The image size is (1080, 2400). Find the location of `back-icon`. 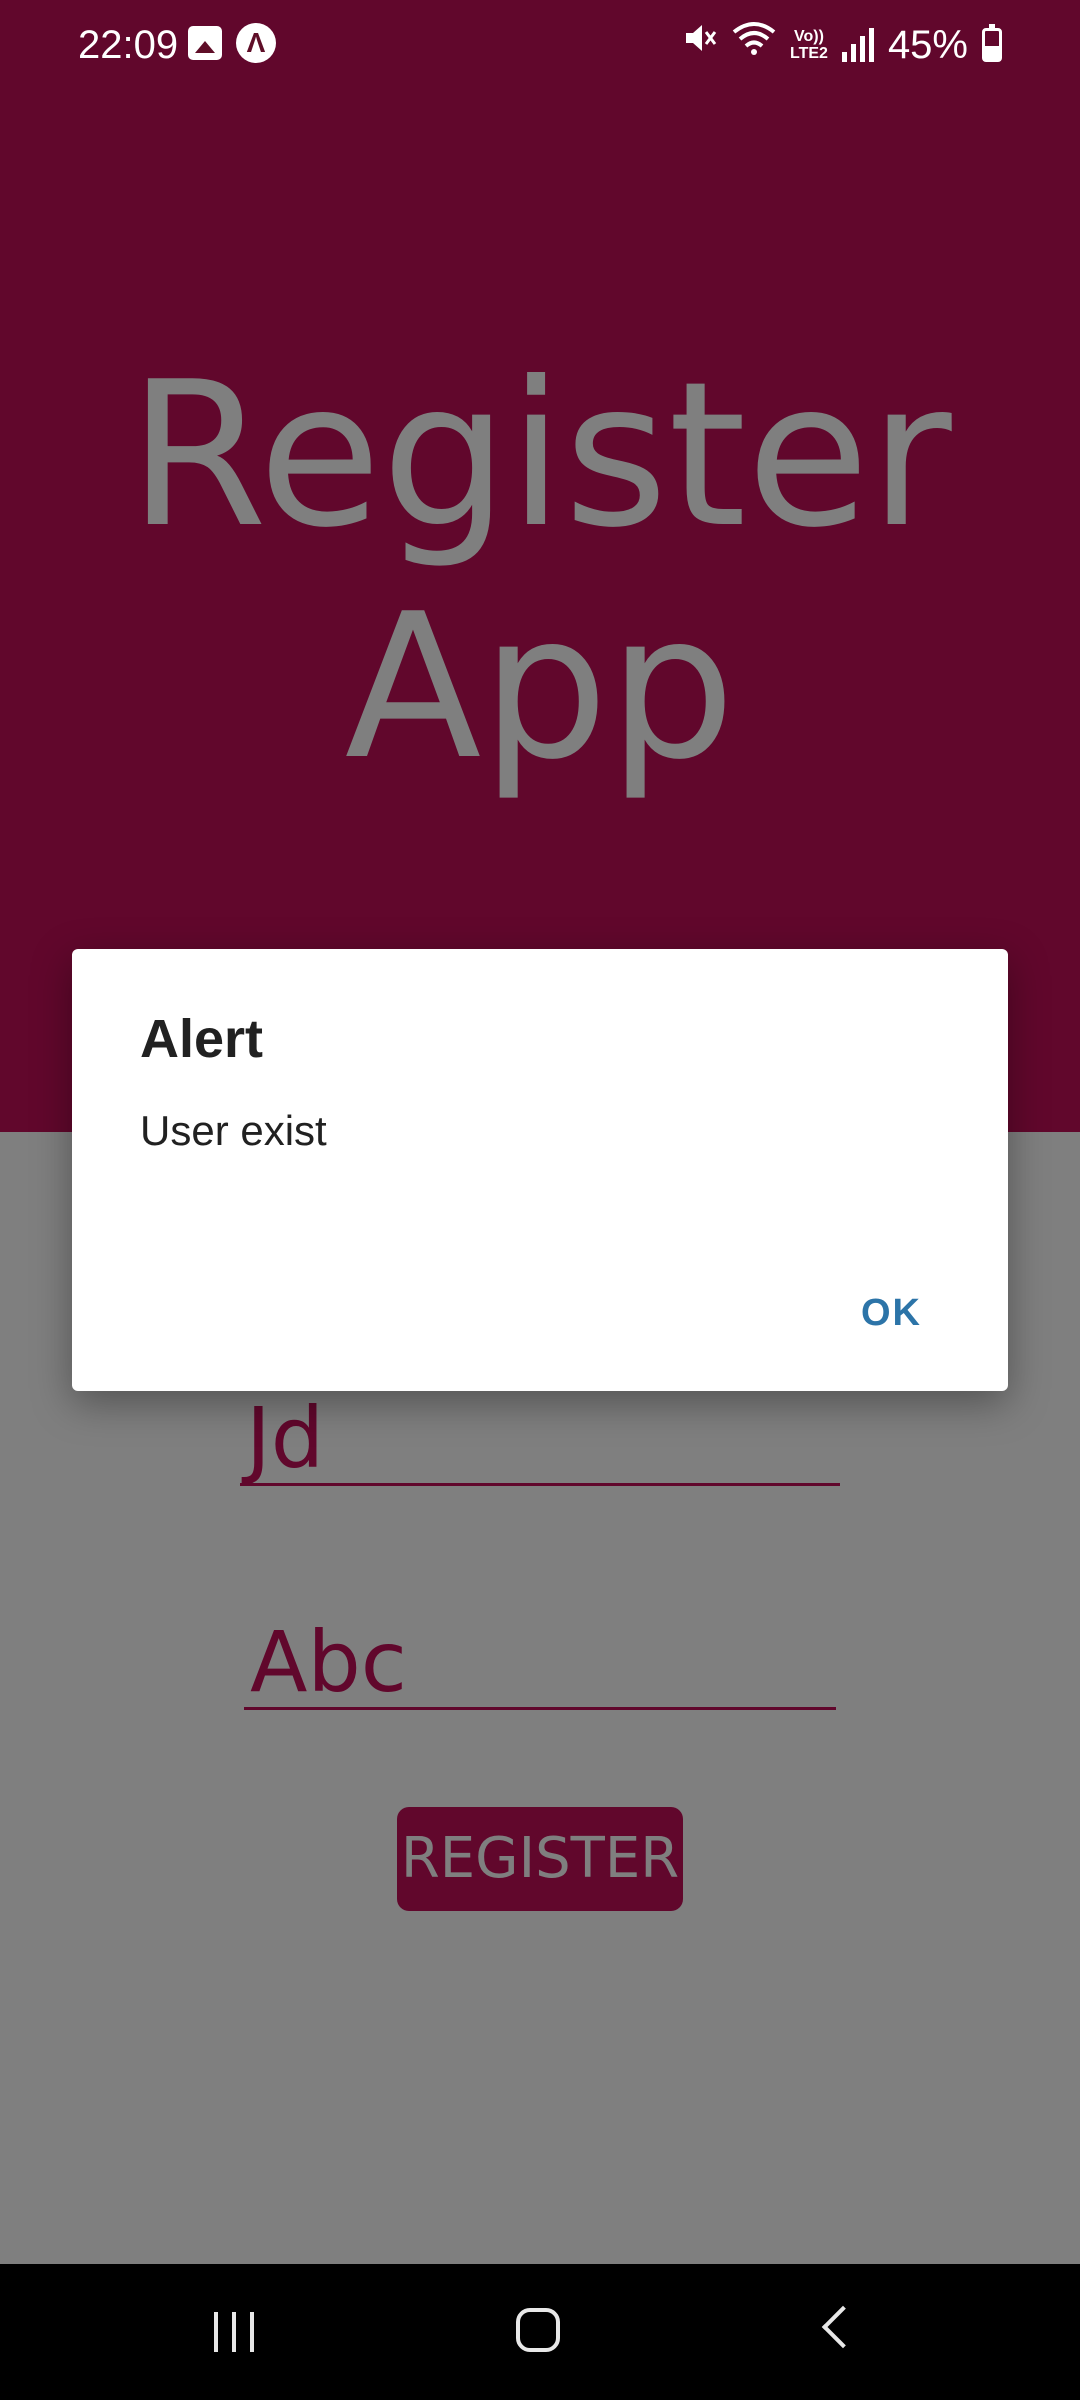

back-icon is located at coordinates (843, 2327).